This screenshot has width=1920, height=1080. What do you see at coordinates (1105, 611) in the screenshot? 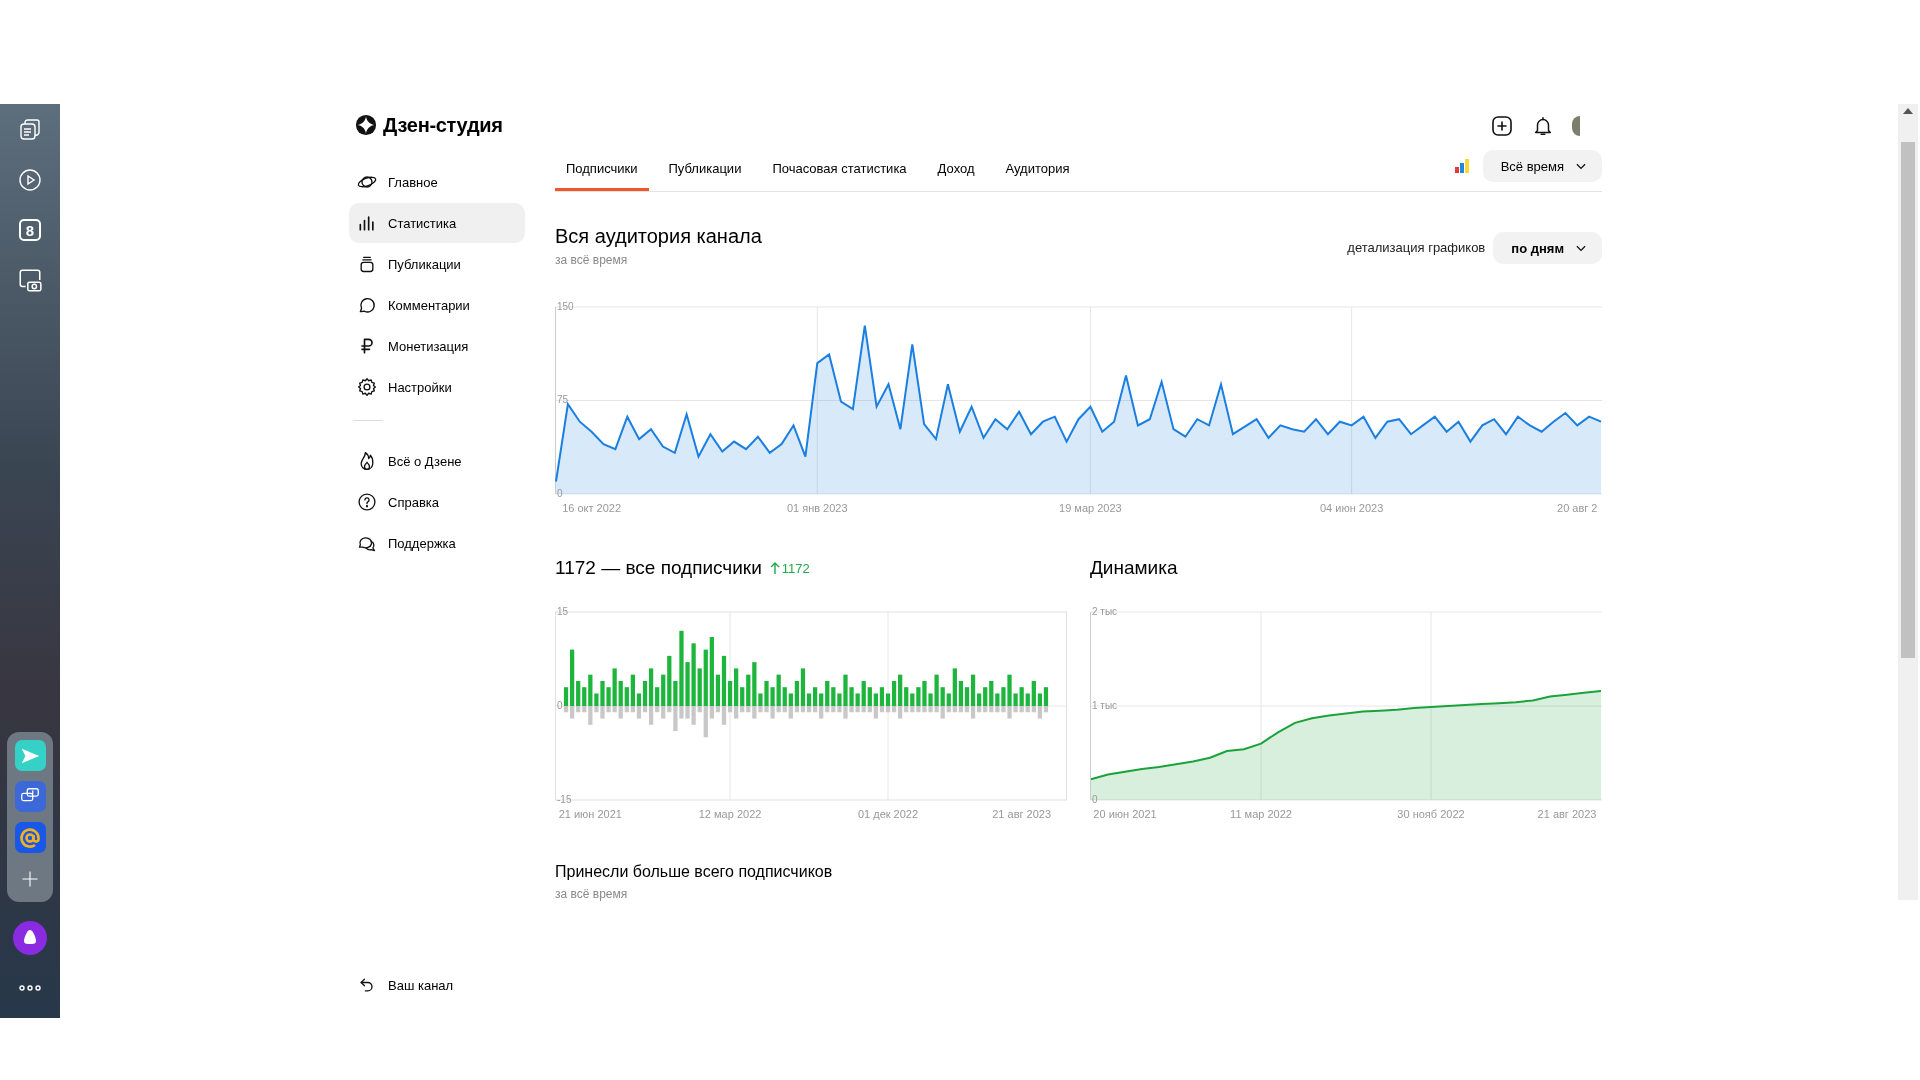
I see `axis-tick-label: 2 тыс` at bounding box center [1105, 611].